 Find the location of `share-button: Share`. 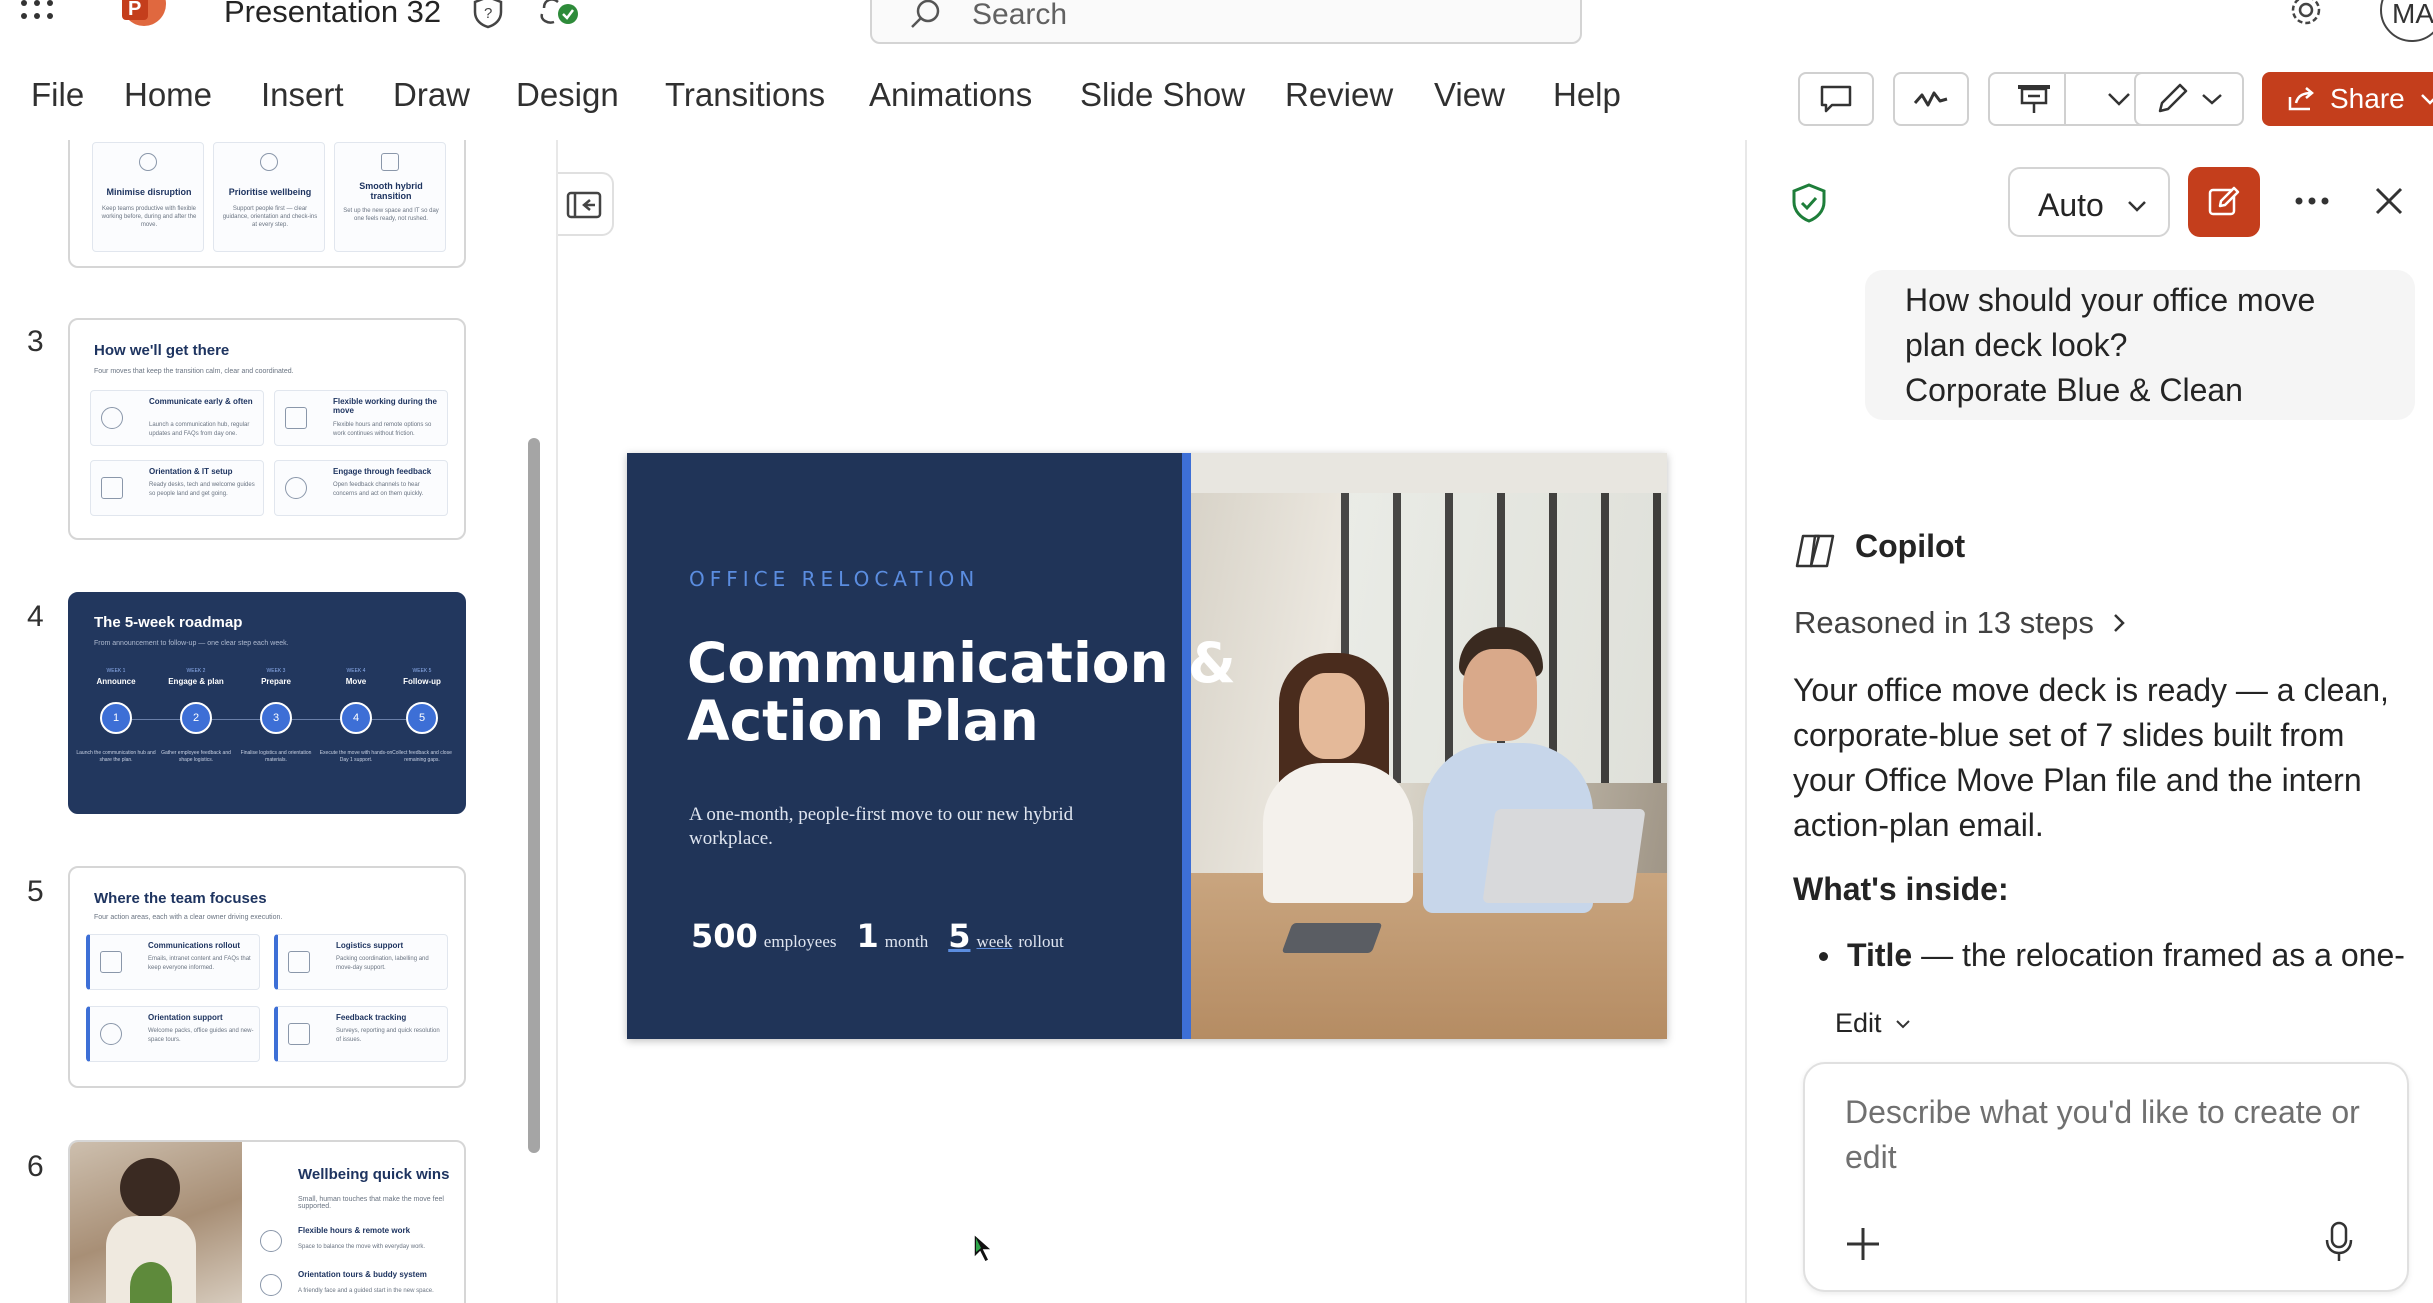

share-button: Share is located at coordinates (2347, 99).